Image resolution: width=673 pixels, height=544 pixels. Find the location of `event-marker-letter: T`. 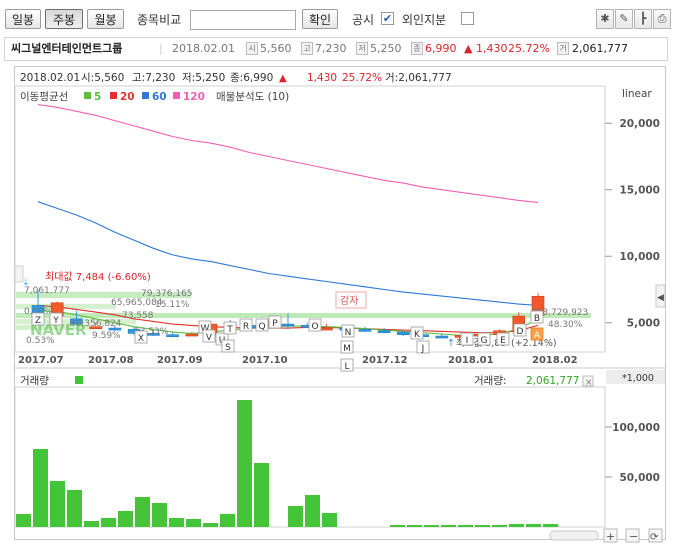

event-marker-letter: T is located at coordinates (229, 330).